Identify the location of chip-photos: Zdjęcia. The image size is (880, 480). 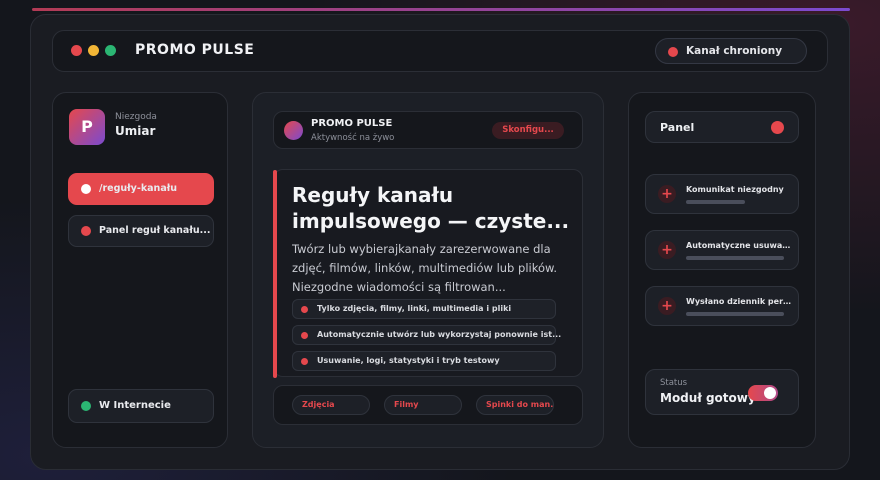
(331, 405).